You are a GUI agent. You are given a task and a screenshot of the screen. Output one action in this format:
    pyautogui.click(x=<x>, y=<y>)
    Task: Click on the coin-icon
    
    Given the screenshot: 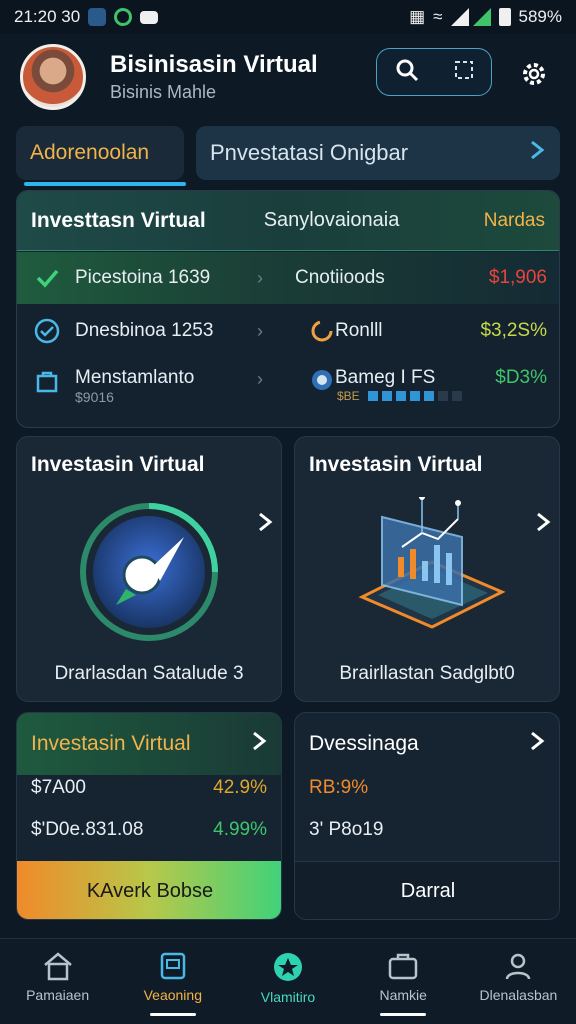 What is the action you would take?
    pyautogui.click(x=322, y=380)
    